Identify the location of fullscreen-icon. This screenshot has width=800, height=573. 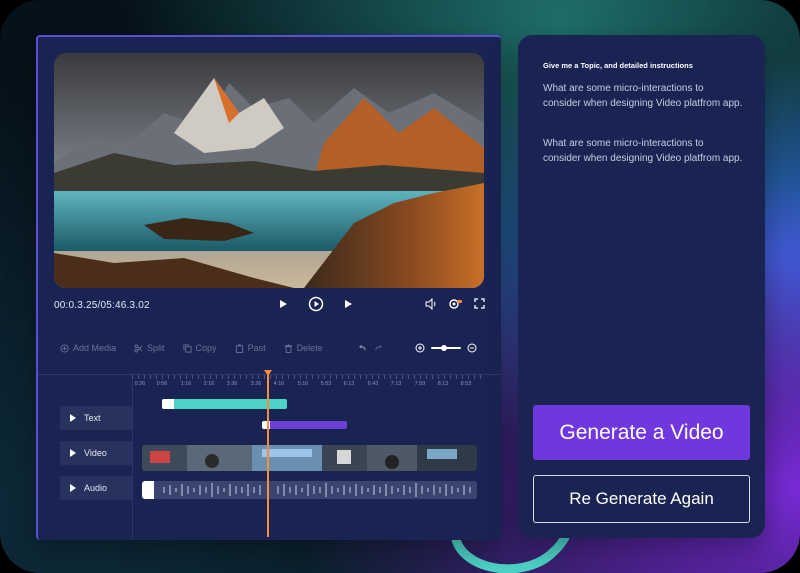
(479, 303).